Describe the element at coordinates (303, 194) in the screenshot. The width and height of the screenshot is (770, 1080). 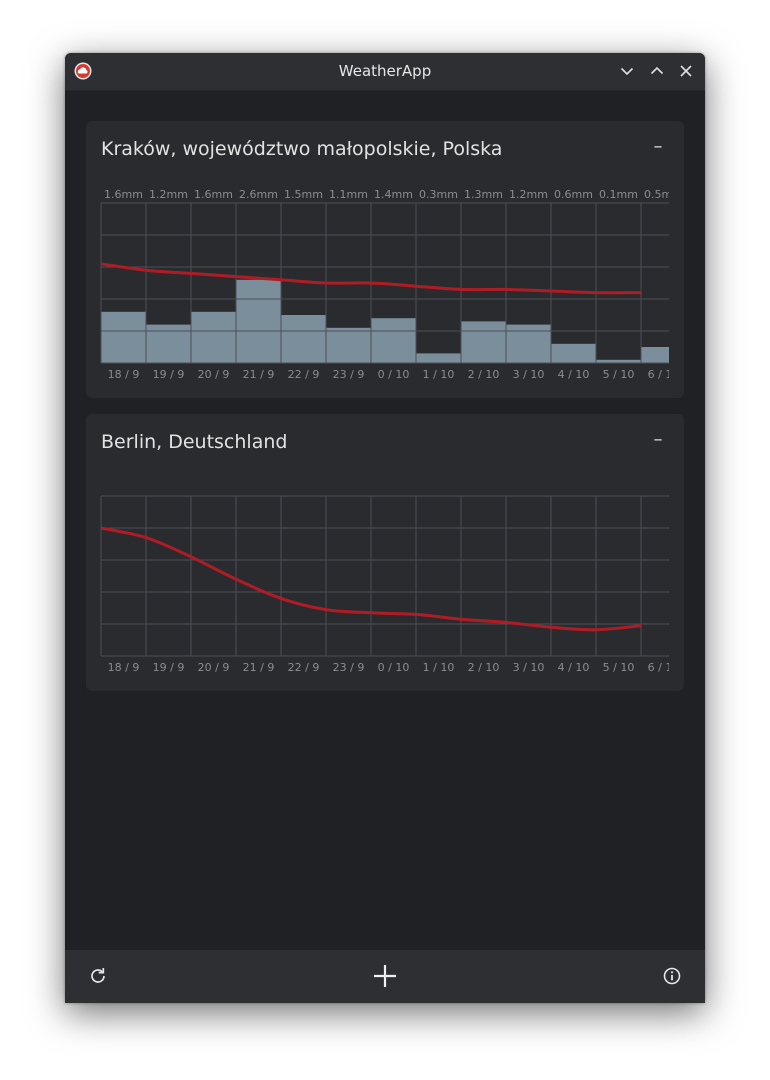
I see `bar-data-label: 1.5mm` at that location.